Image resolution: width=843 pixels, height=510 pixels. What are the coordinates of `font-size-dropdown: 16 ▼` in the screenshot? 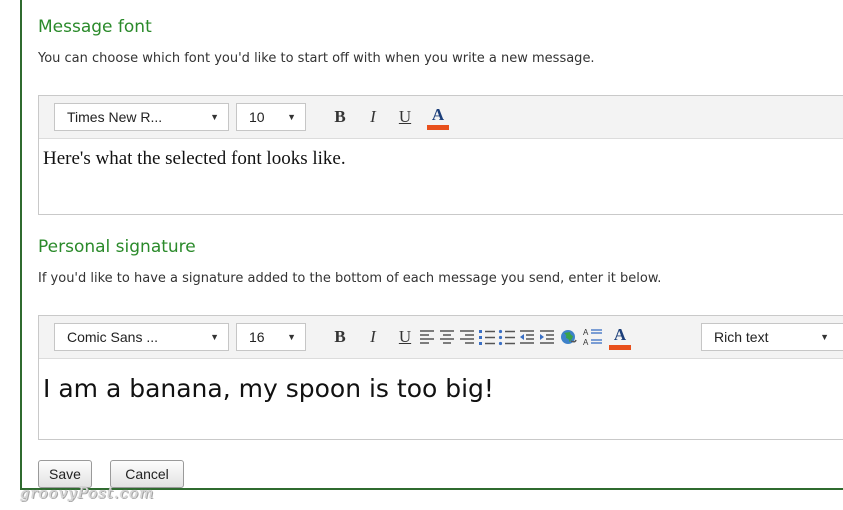 It's located at (271, 337).